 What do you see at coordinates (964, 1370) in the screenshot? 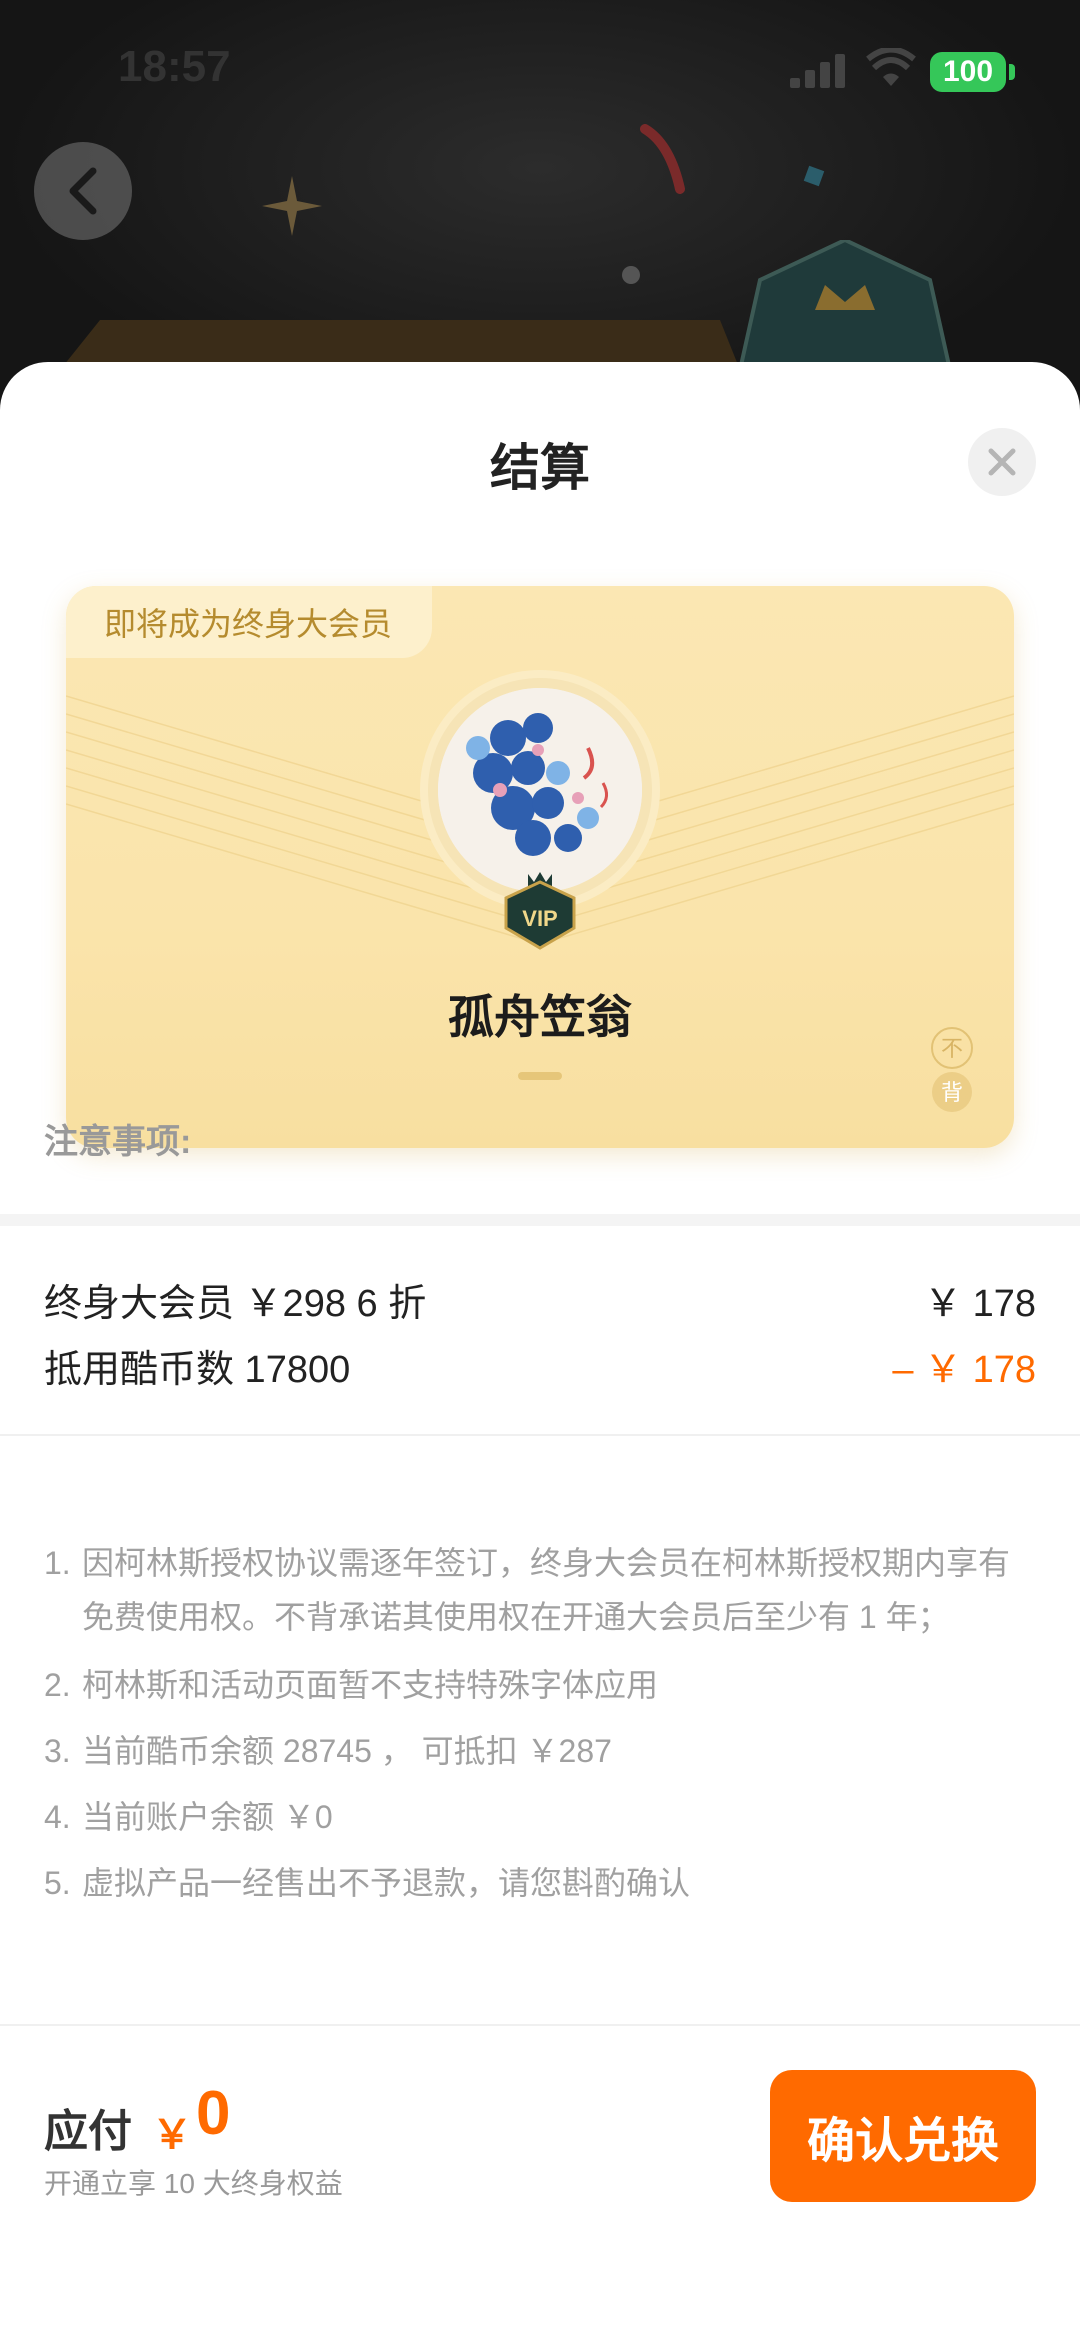
I see `coins-discount: – ￥ 178` at bounding box center [964, 1370].